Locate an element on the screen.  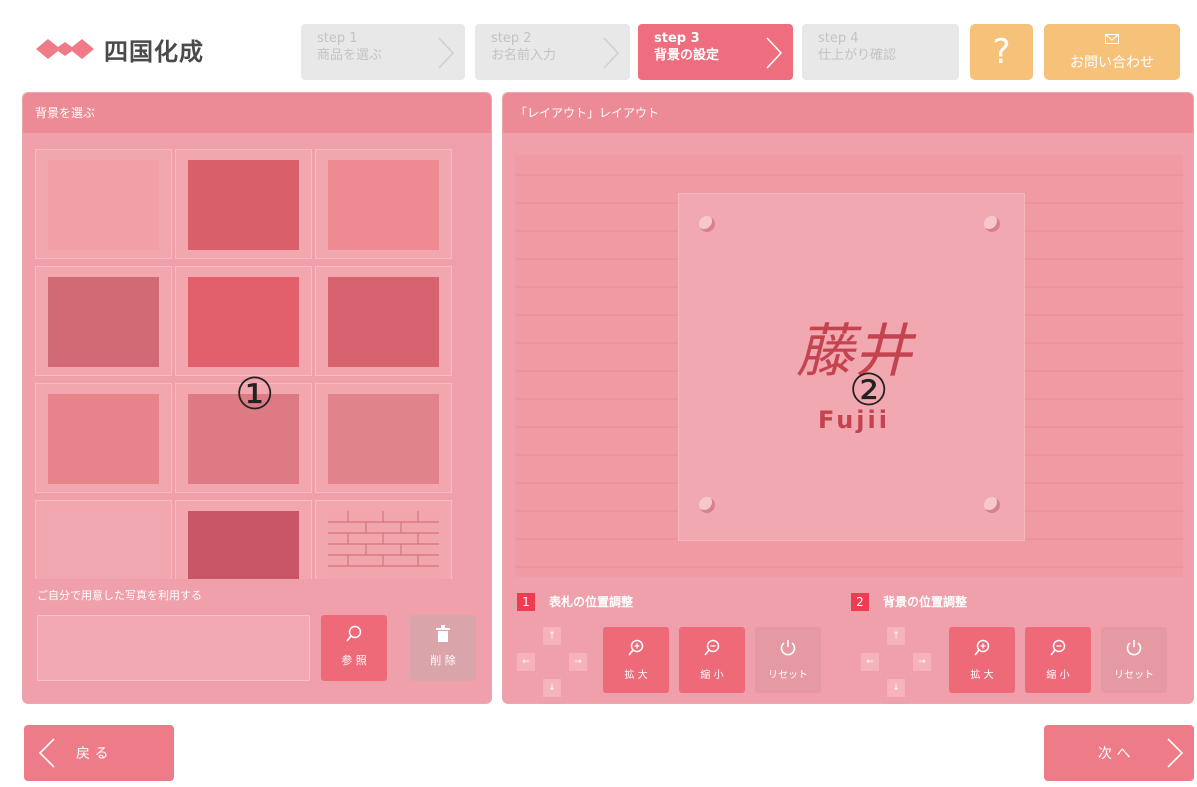
plate-zoom-out-button: 縮 小 is located at coordinates (712, 660).